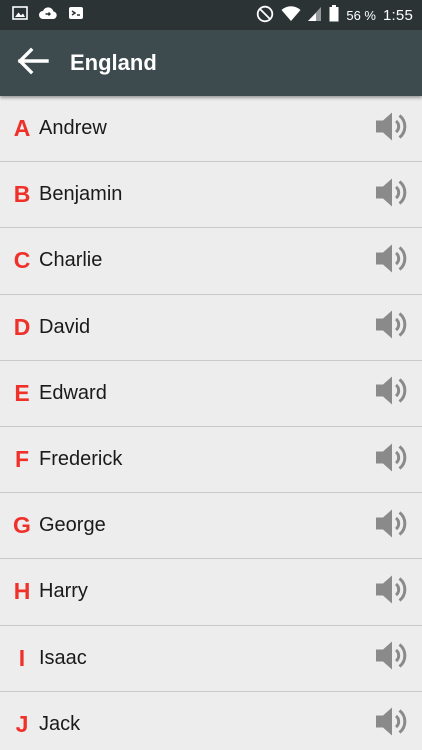  Describe the element at coordinates (22, 128) in the screenshot. I see `initial-letter: A` at that location.